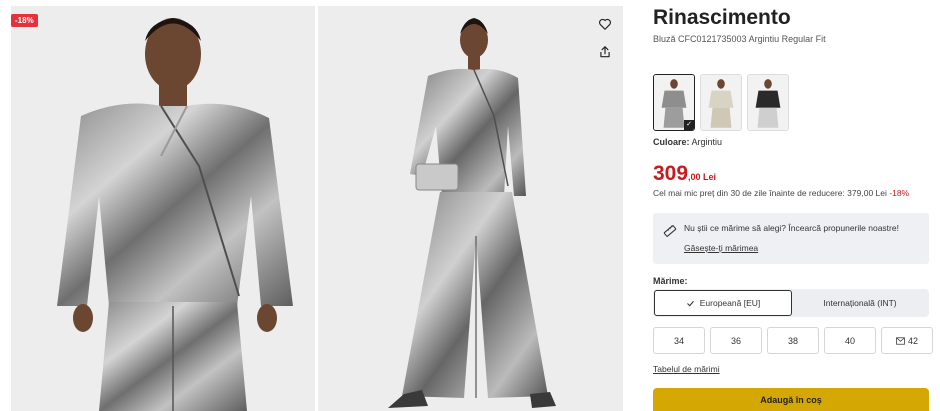  I want to click on wishlist-button, so click(605, 24).